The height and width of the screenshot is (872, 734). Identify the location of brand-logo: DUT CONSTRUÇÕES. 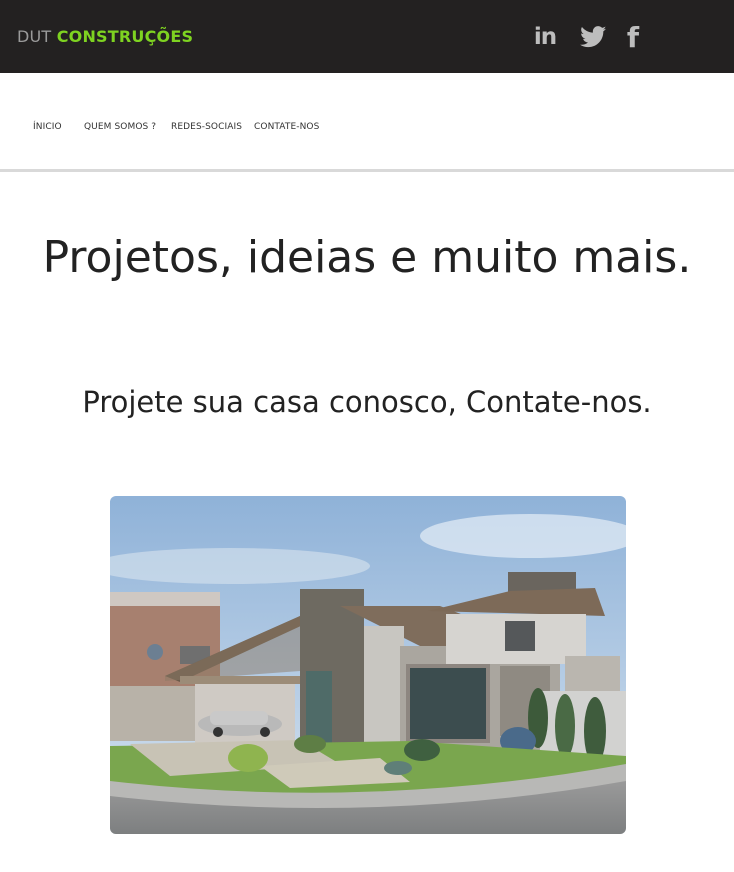
(105, 36).